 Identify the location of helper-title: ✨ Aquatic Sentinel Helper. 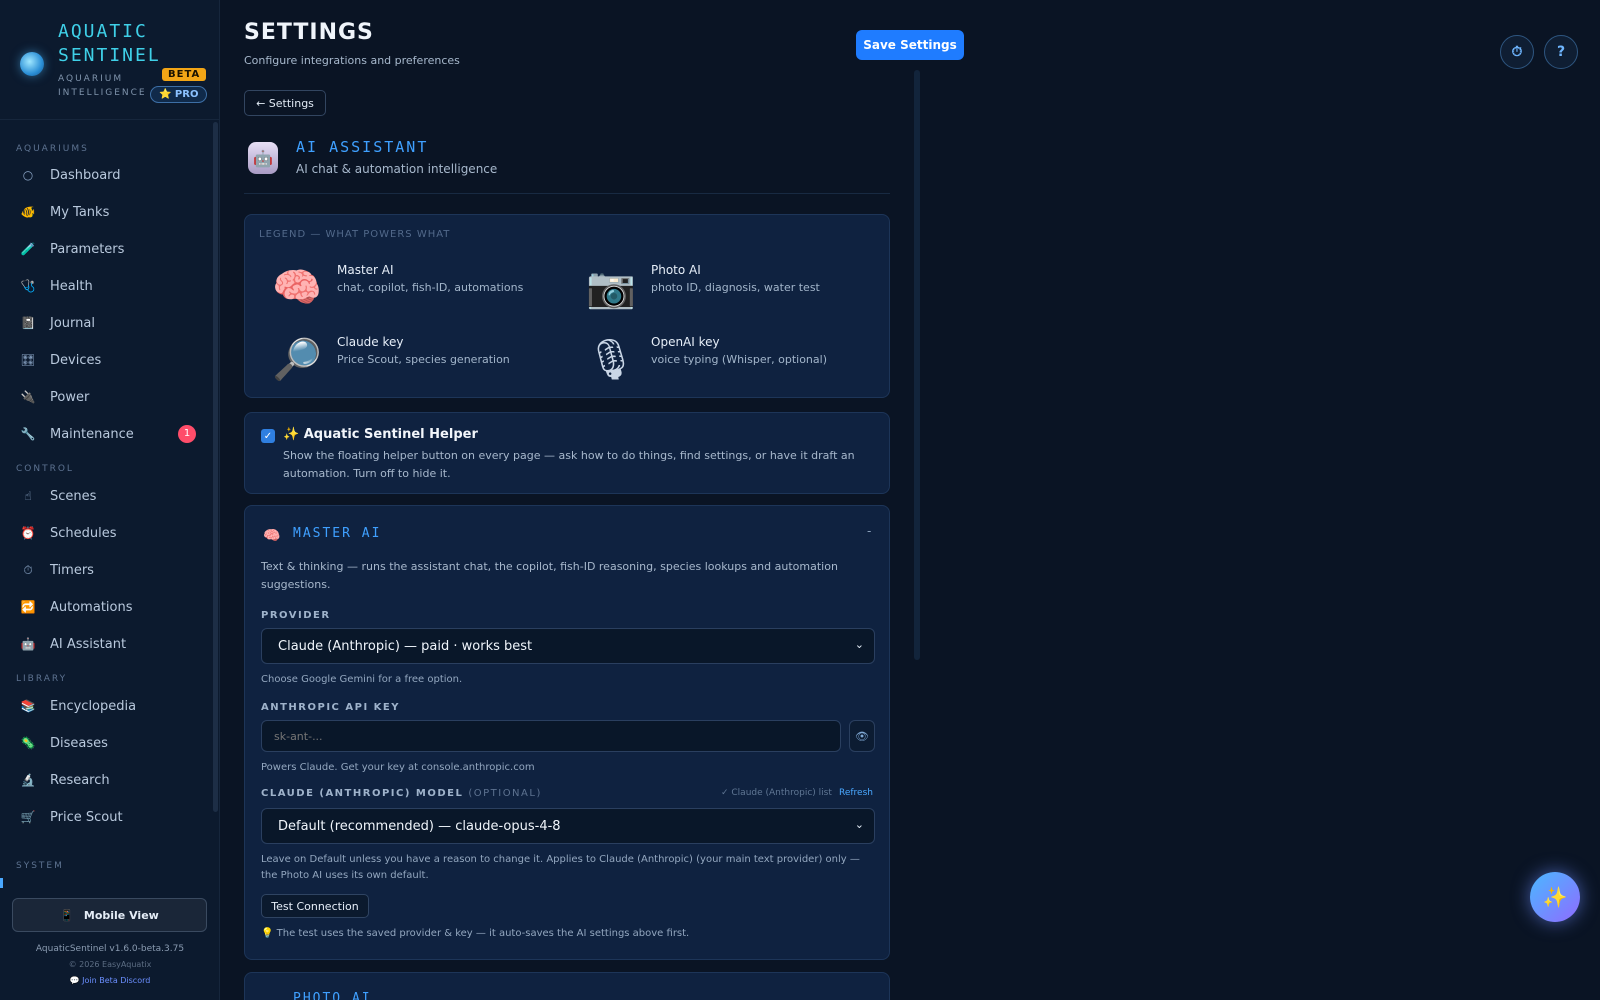
(380, 434).